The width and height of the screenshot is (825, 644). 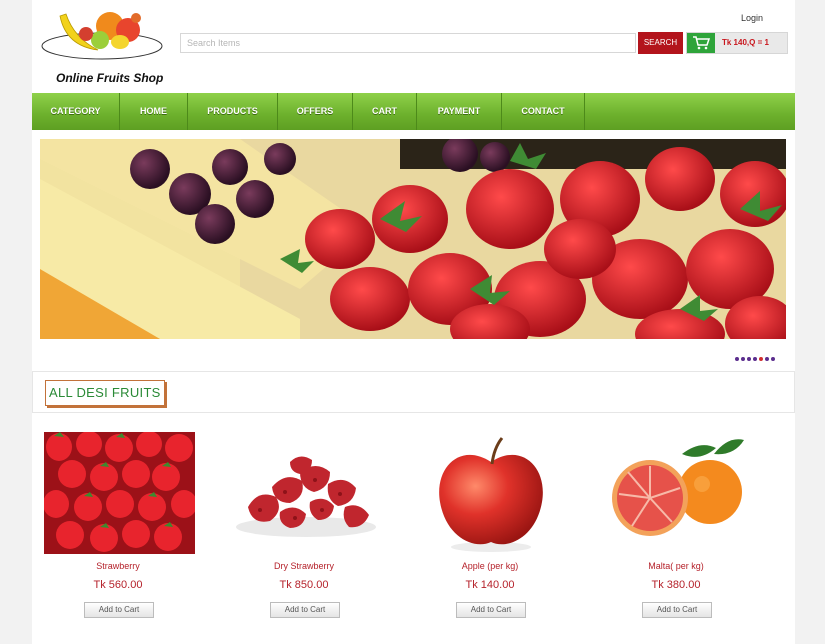 What do you see at coordinates (385, 111) in the screenshot?
I see `nav-cart: CART` at bounding box center [385, 111].